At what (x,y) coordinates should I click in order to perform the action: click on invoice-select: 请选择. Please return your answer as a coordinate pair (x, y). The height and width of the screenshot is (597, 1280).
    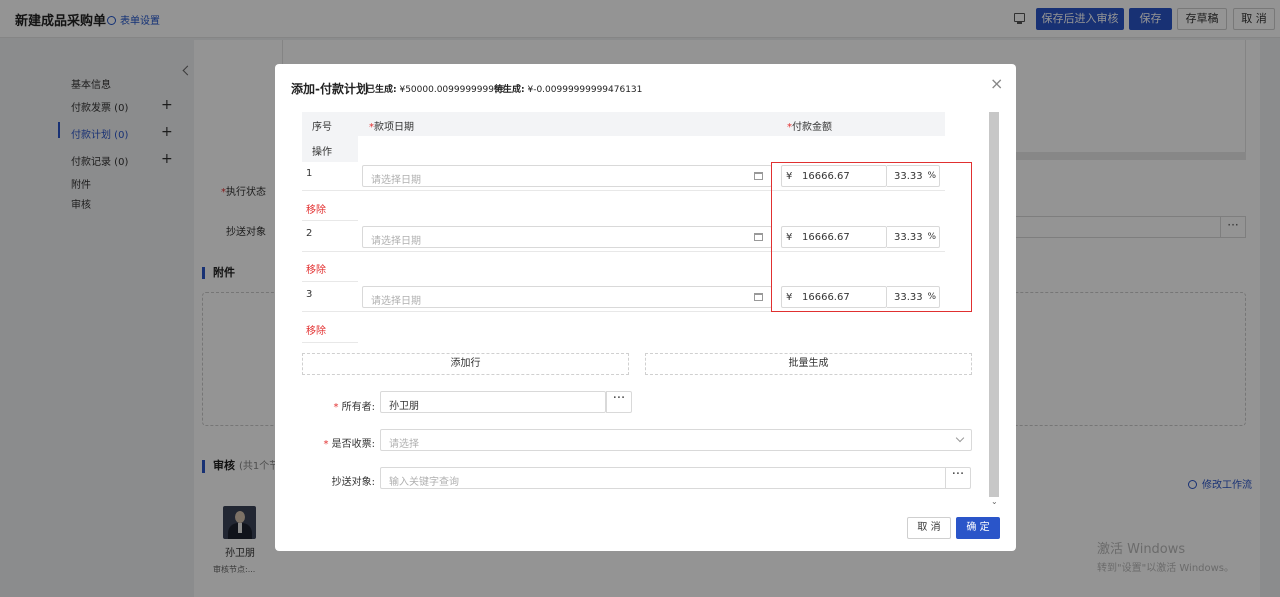
    Looking at the image, I should click on (676, 440).